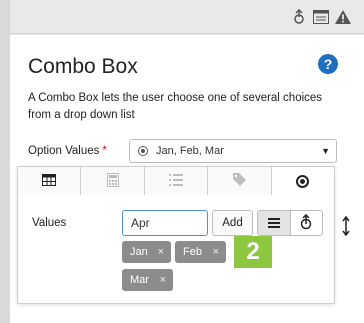 This screenshot has width=364, height=323. I want to click on calculator-icon, so click(112, 181).